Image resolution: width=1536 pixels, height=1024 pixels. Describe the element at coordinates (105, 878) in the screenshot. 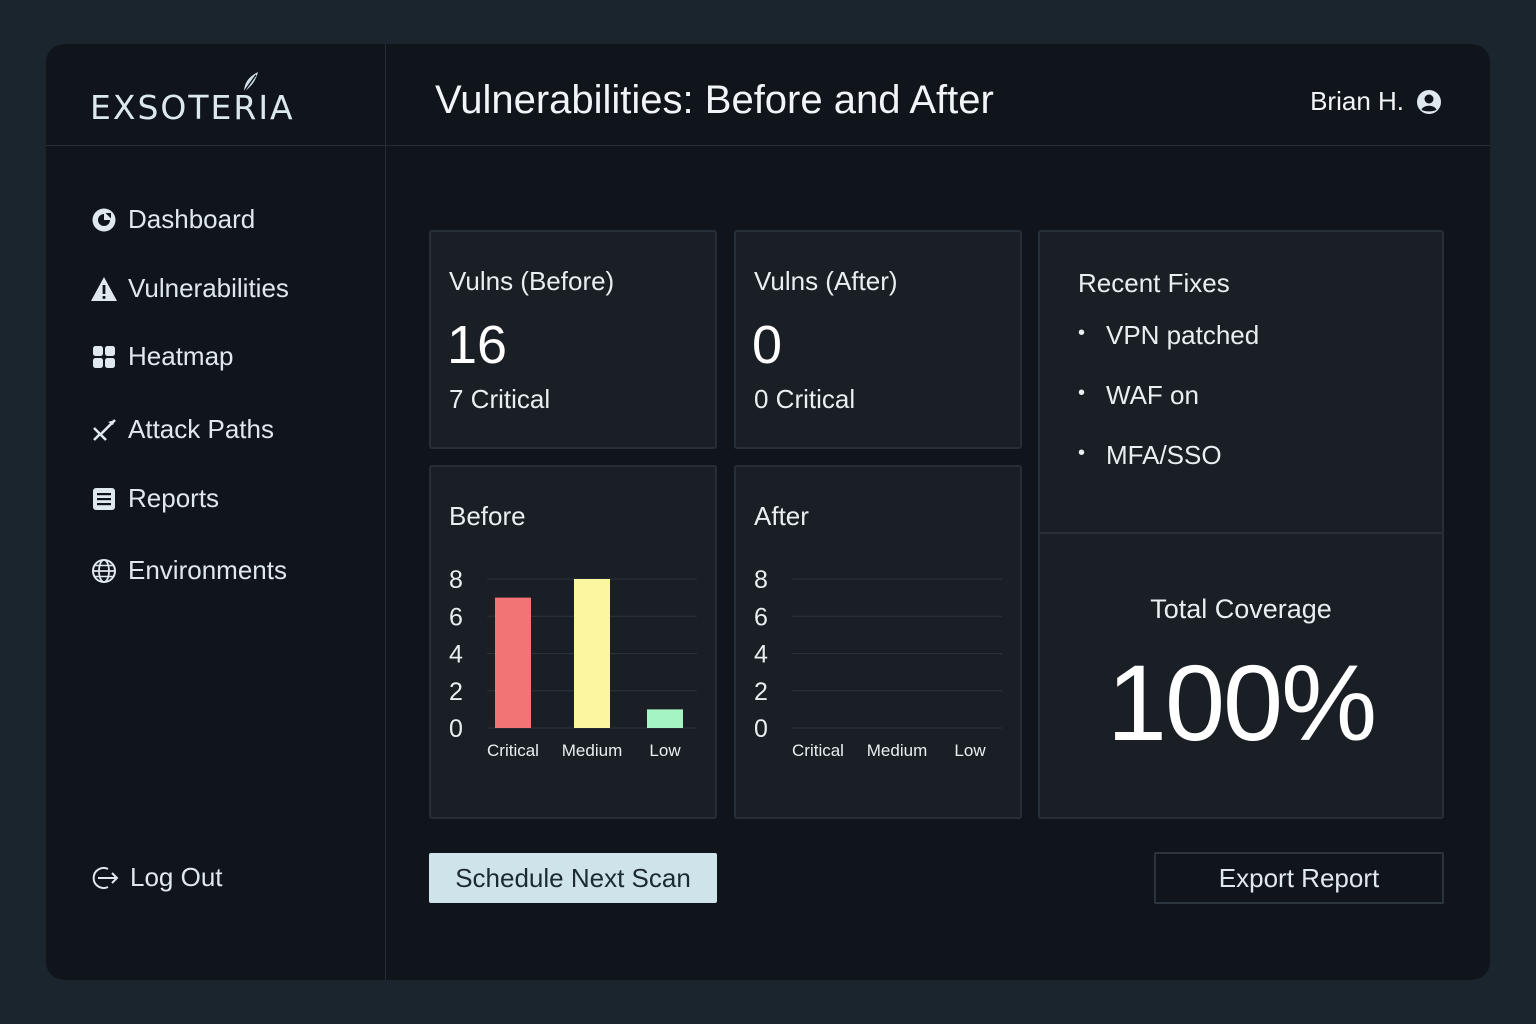

I see `logout-icon` at that location.